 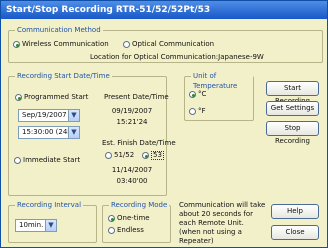 I want to click on optical-communication-radio, so click(x=126, y=44).